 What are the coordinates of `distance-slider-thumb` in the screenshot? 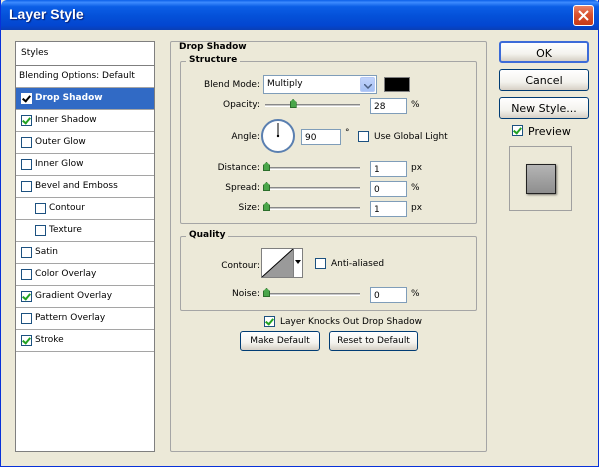 It's located at (266, 166).